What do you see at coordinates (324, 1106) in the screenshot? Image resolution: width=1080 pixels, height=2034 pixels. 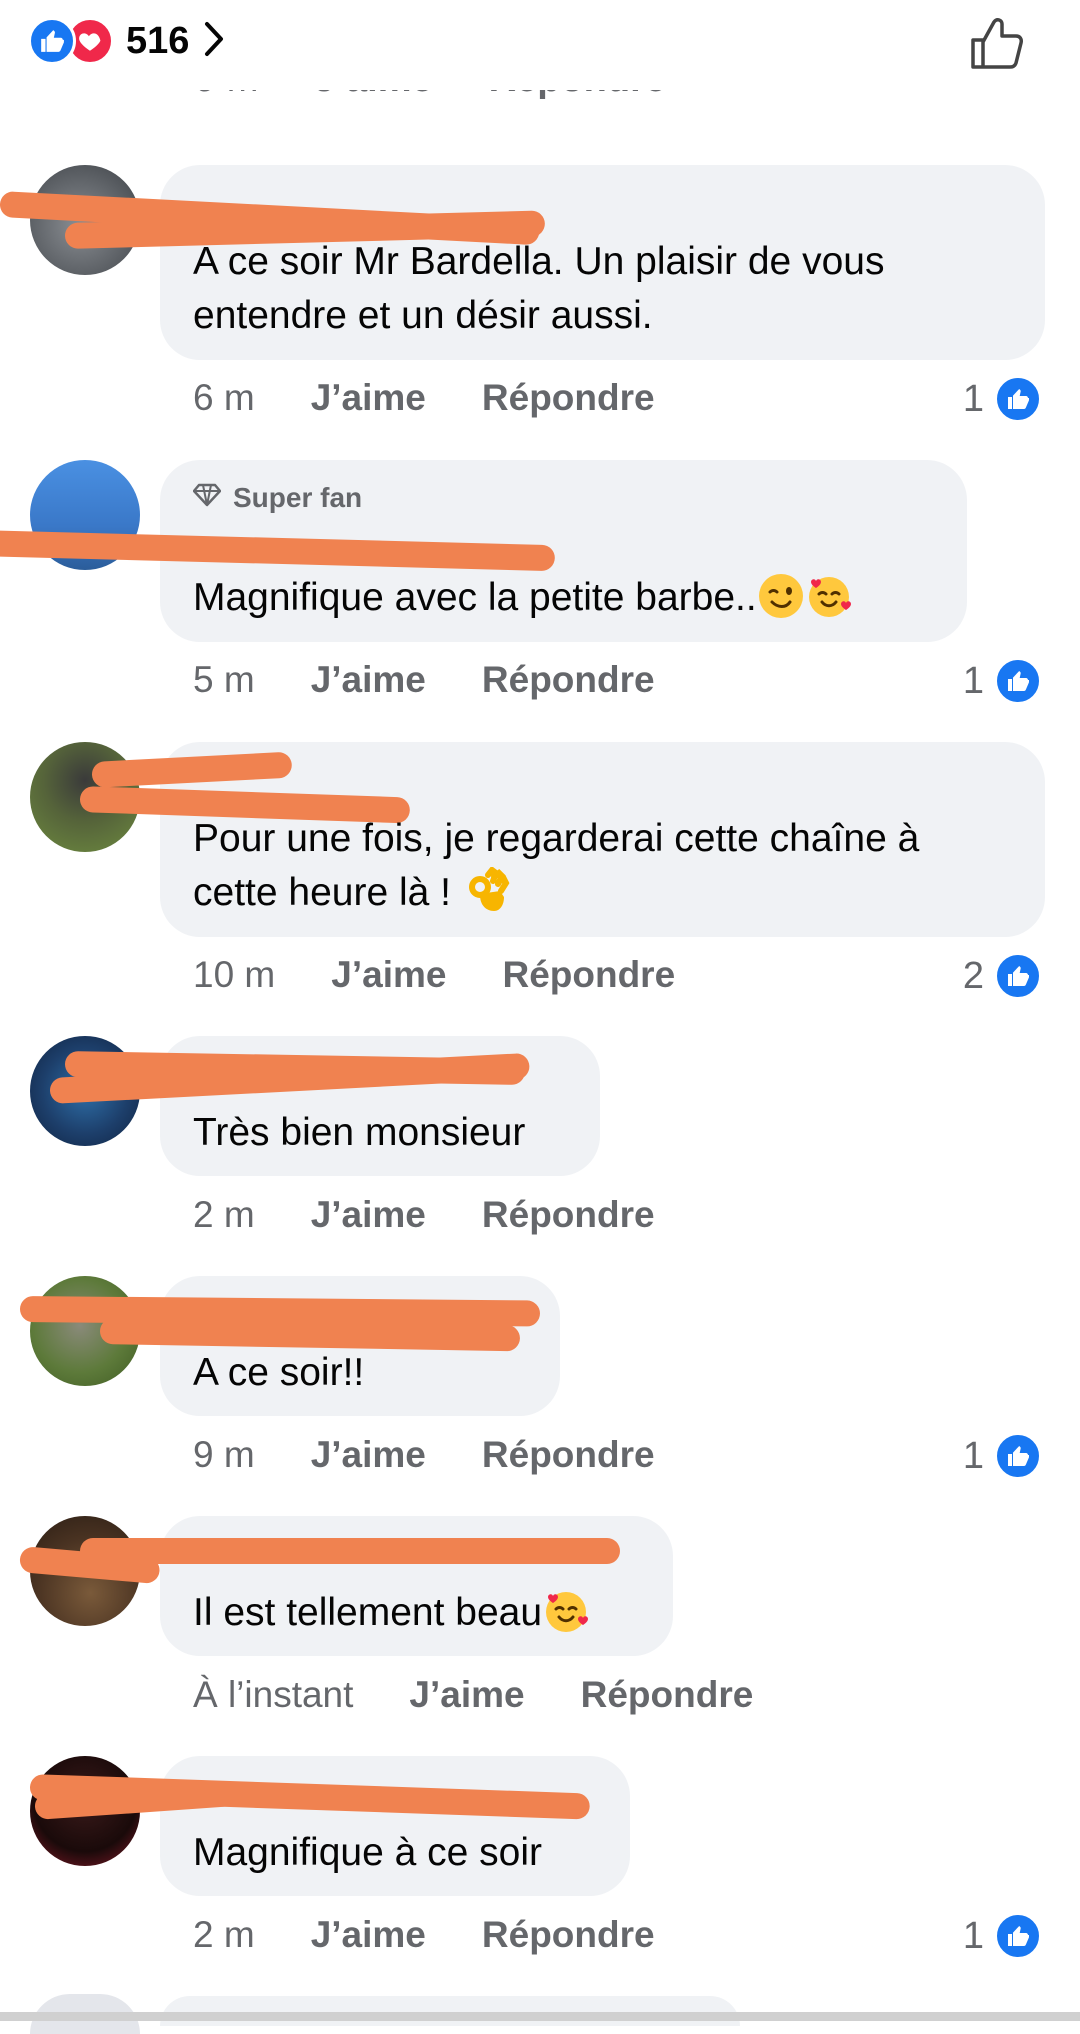 I see `comment-bubble: Très bien monsieur` at bounding box center [324, 1106].